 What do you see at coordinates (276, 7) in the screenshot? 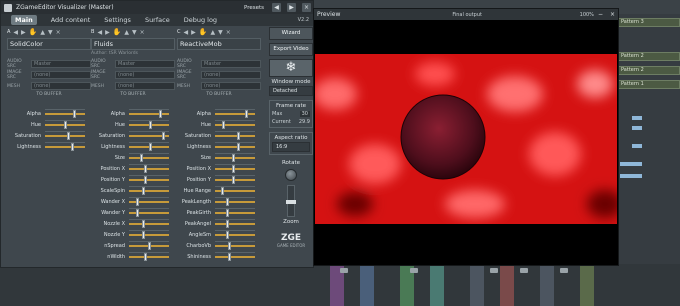
I see `presets-arrow-icon: ◀` at bounding box center [276, 7].